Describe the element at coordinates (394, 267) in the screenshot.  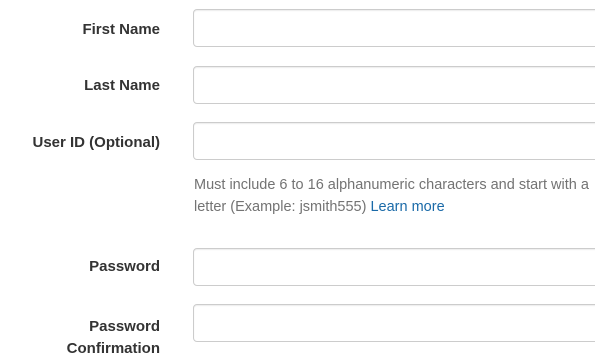
I see `password-input` at that location.